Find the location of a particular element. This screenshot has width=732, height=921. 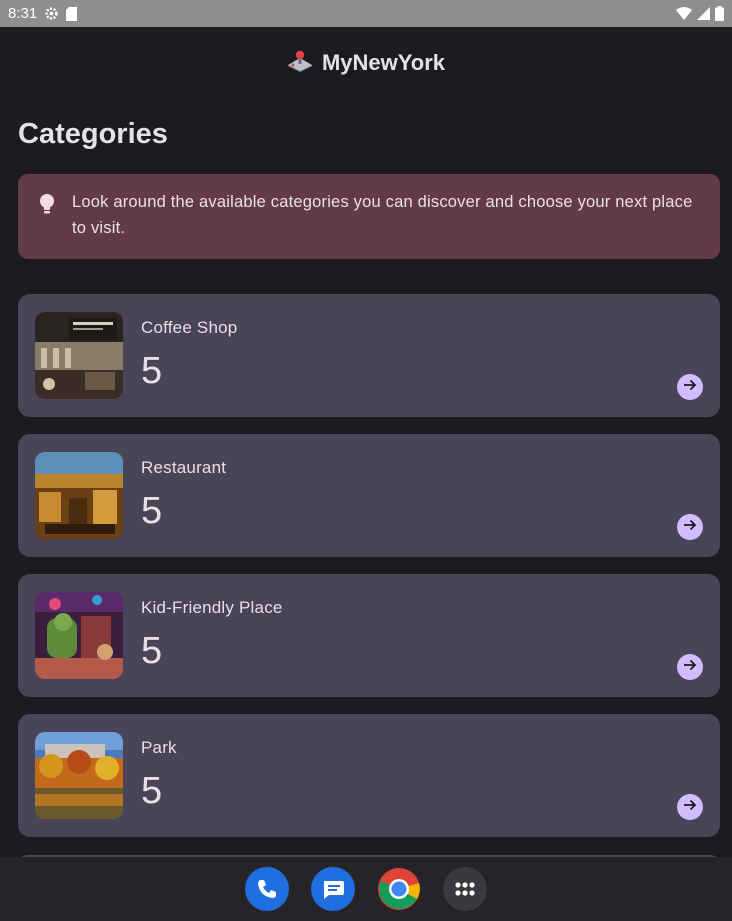

category-card-coffee-shop: Coffee Shop 5 is located at coordinates (369, 355).